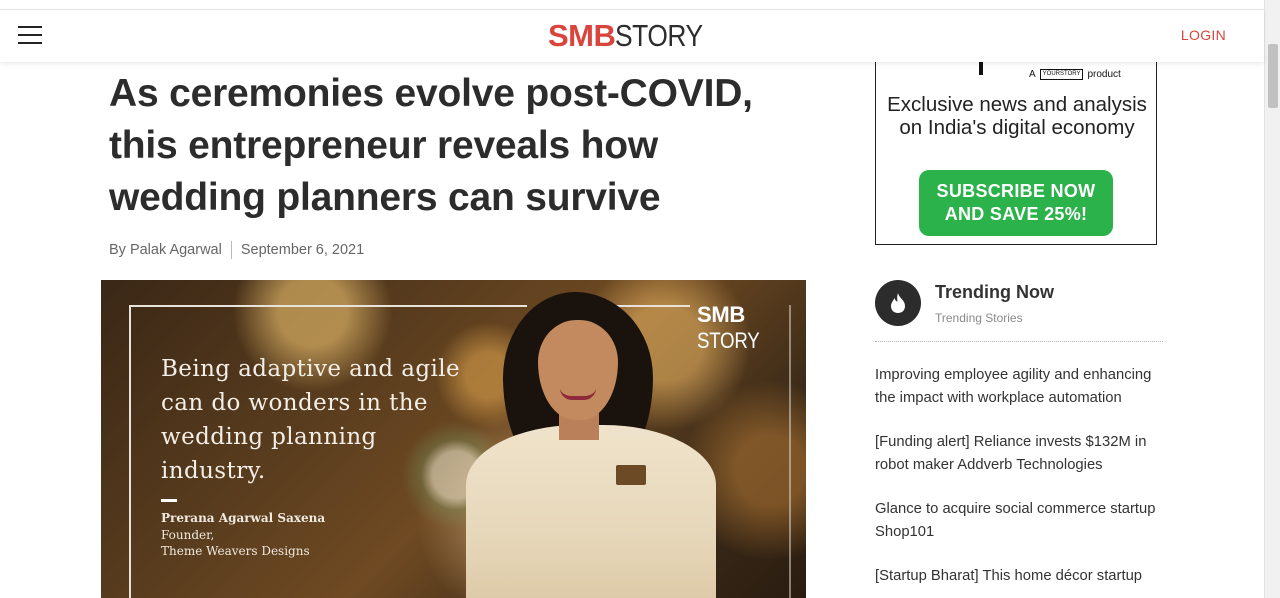  I want to click on subscribe-line-1: SUBSCRIBE NOW, so click(1016, 191).